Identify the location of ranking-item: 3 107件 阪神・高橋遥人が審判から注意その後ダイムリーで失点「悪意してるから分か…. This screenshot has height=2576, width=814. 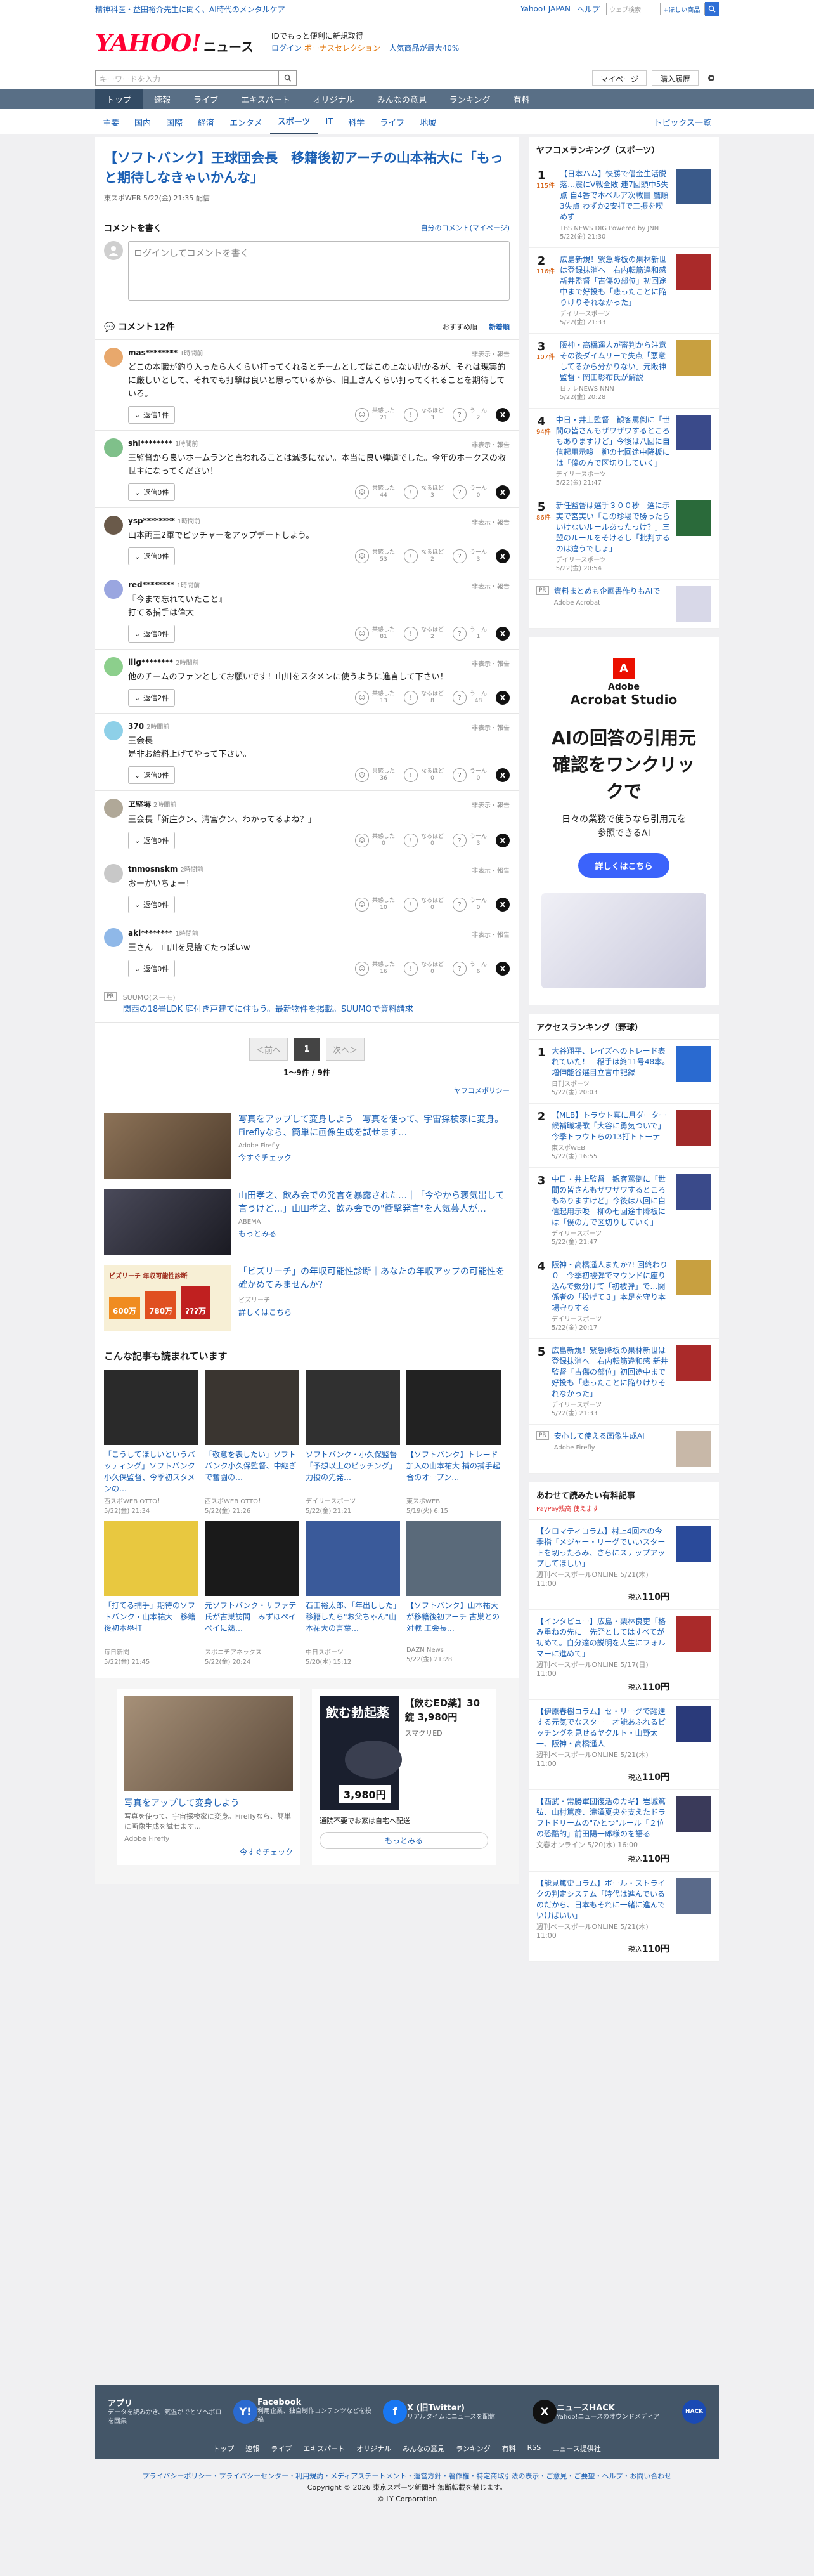
(624, 371).